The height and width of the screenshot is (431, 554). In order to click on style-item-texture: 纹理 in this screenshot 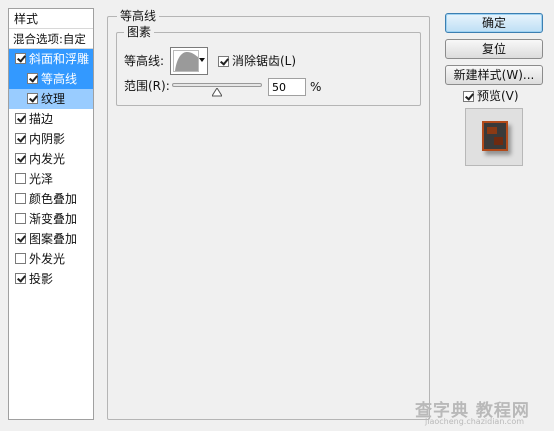, I will do `click(51, 99)`.